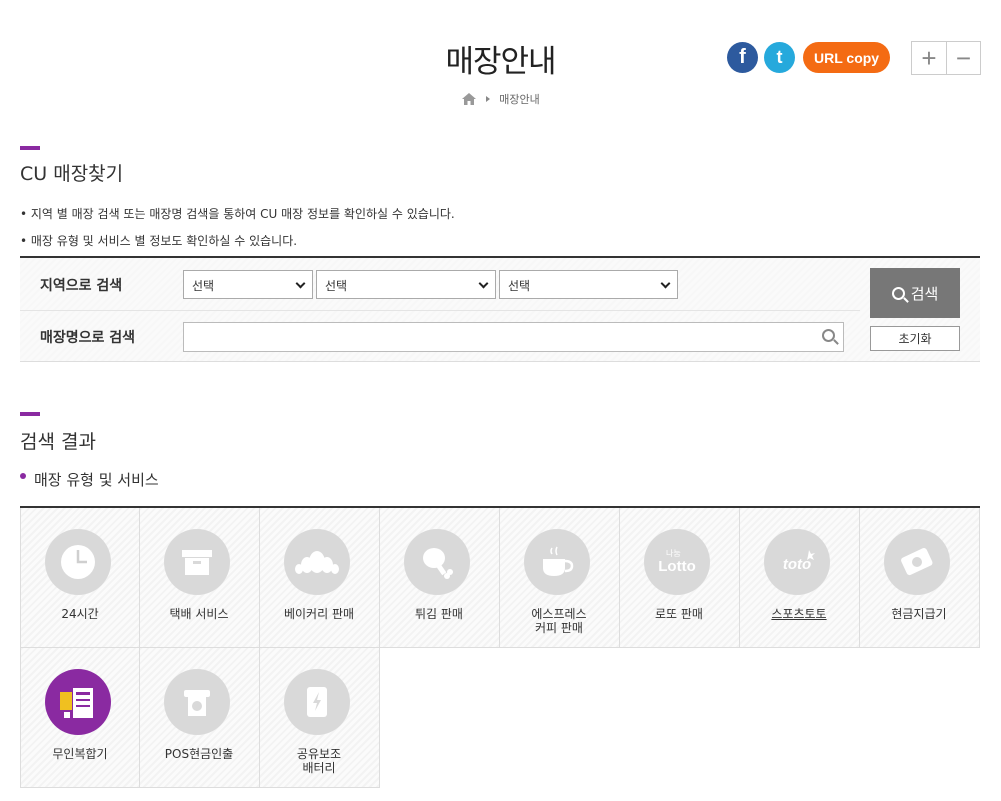  I want to click on service-label: POS현금인출, so click(199, 754).